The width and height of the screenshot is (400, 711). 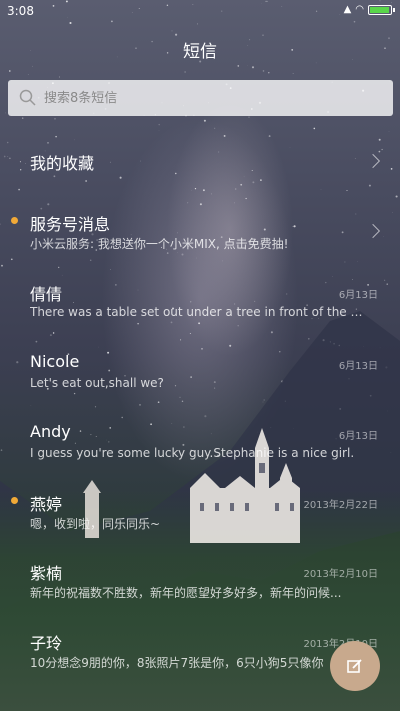 I want to click on status-bar: 3:08 ▲ ◠, so click(x=200, y=12).